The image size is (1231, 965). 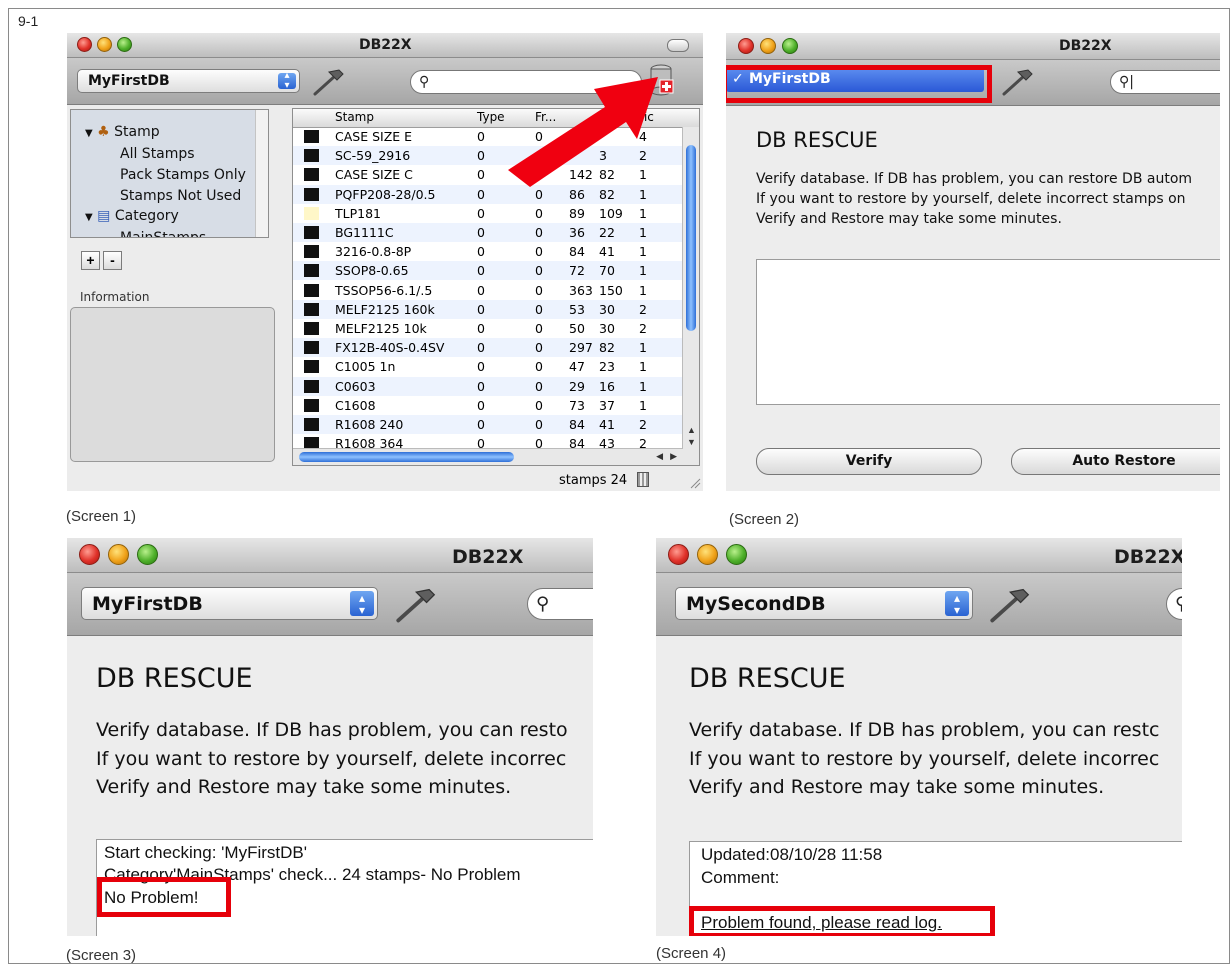 I want to click on col-stamp: Stamp, so click(x=354, y=117).